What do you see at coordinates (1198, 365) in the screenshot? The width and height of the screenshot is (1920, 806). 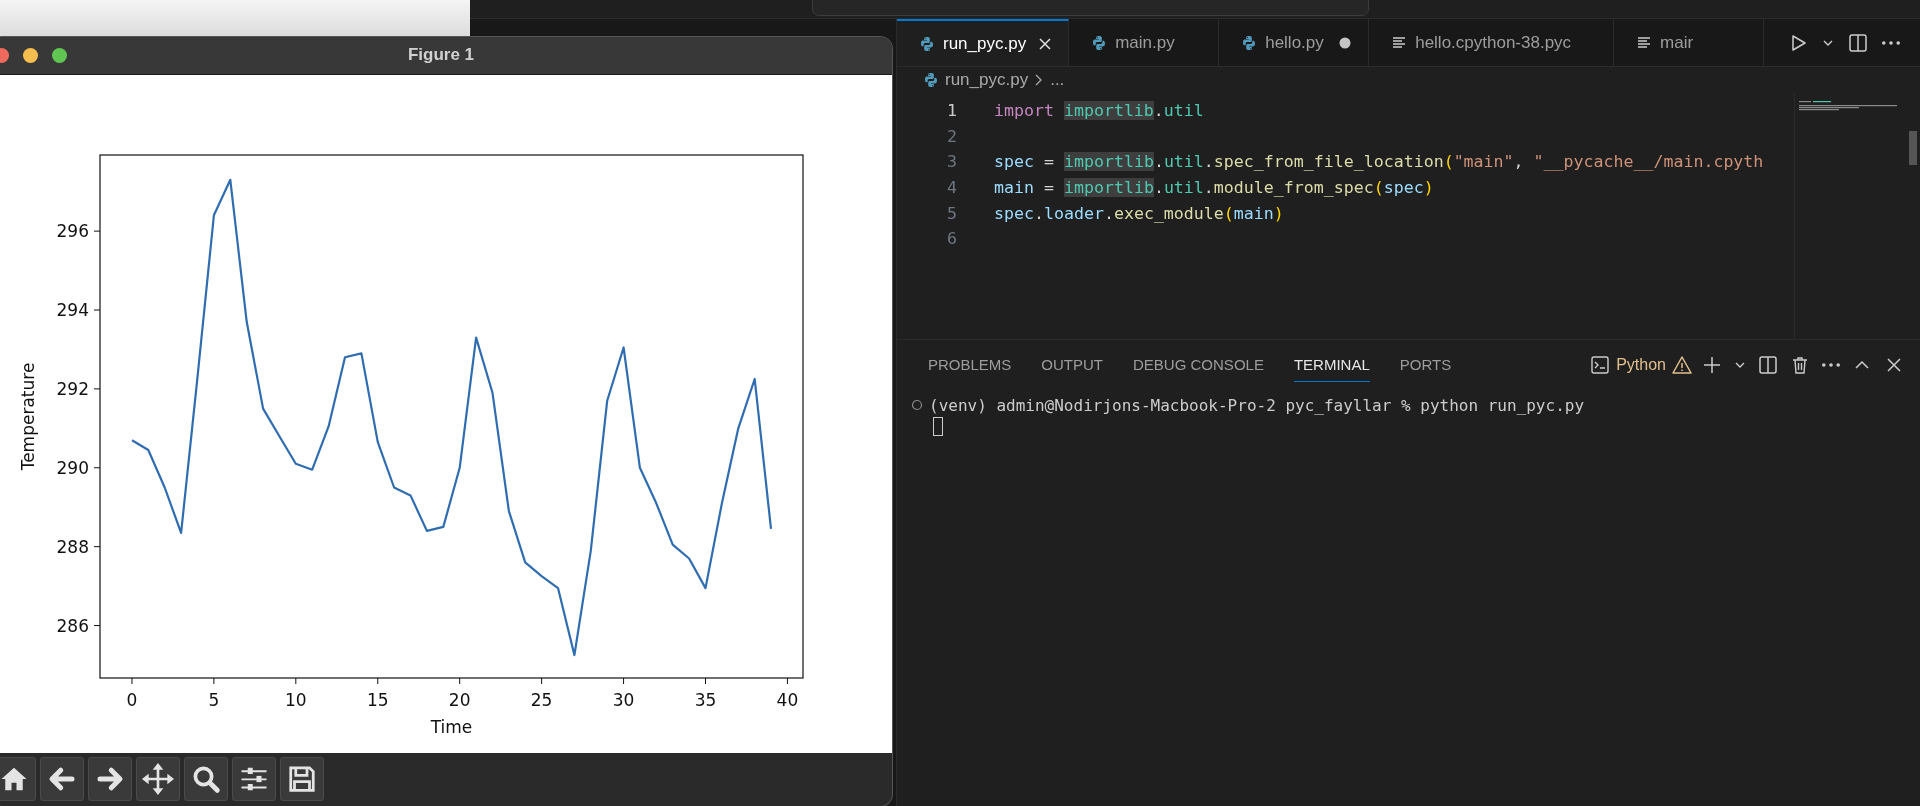 I see `panel-tab: DEBUG CONSOLE` at bounding box center [1198, 365].